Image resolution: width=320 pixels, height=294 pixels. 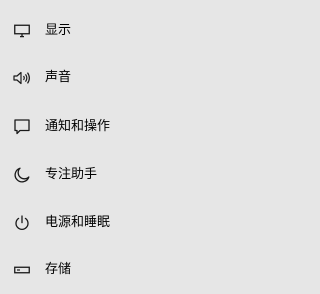 What do you see at coordinates (78, 126) in the screenshot?
I see `nav-item-label: 通知和操作` at bounding box center [78, 126].